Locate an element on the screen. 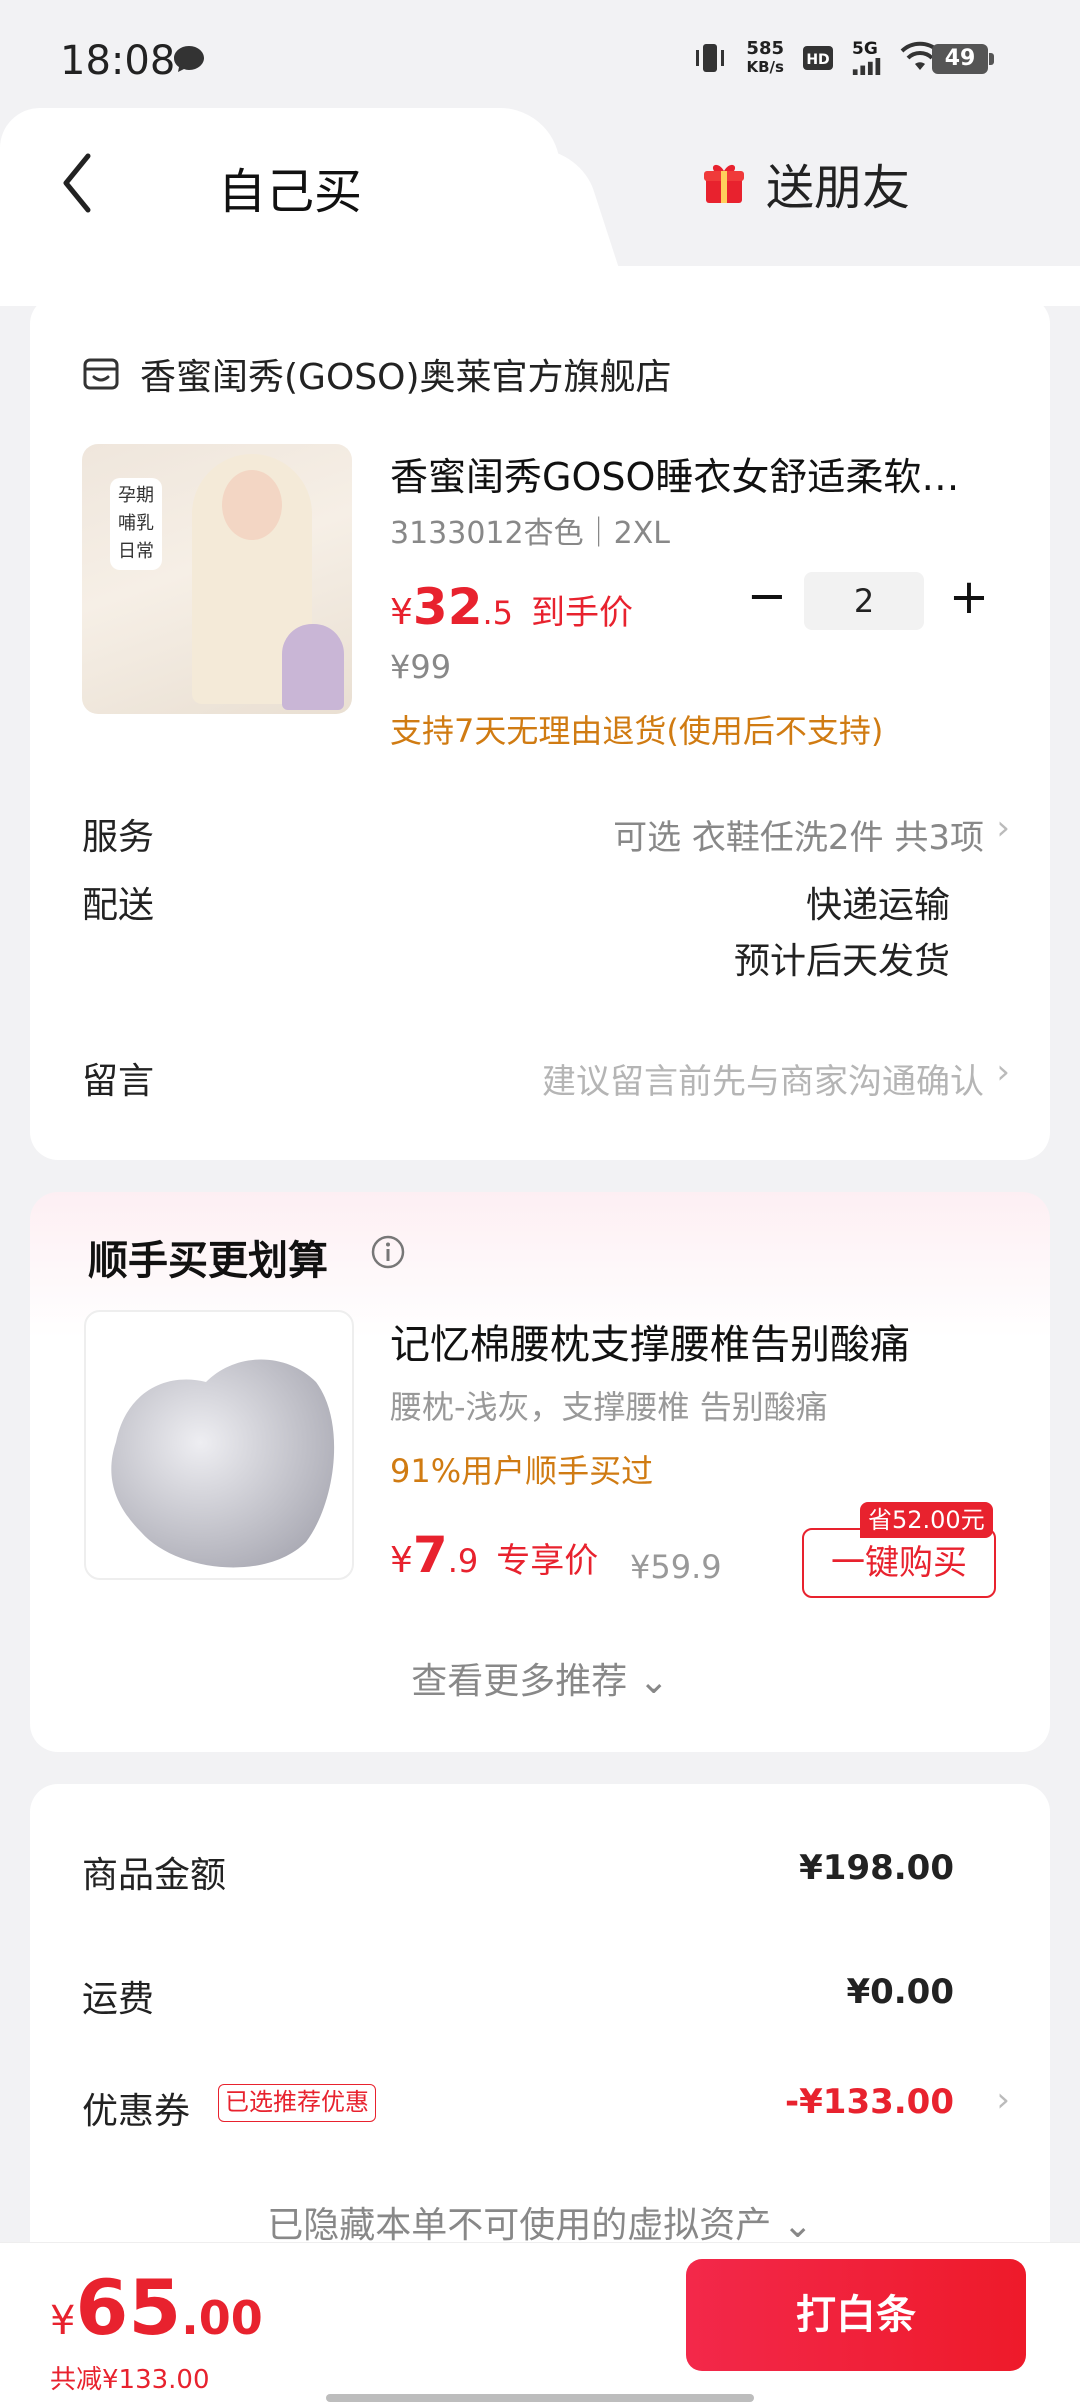  product-price: ¥ 32 .5 到手价 is located at coordinates (511, 607).